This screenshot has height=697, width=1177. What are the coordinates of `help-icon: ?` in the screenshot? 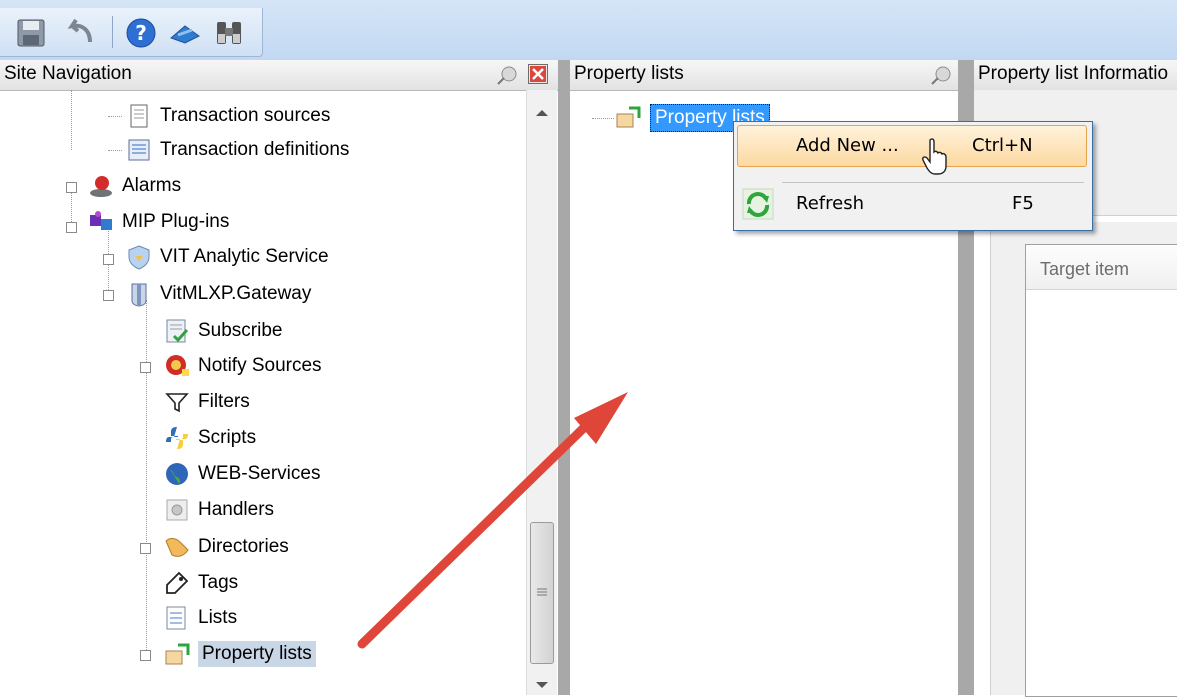 It's located at (141, 33).